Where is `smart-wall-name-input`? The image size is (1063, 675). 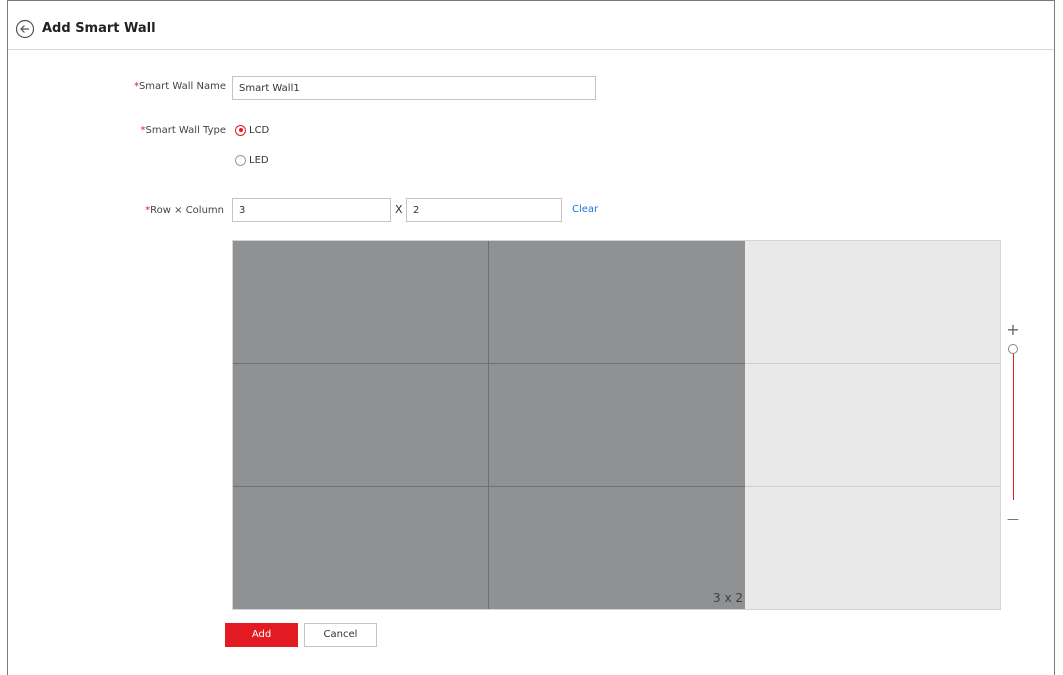 smart-wall-name-input is located at coordinates (414, 88).